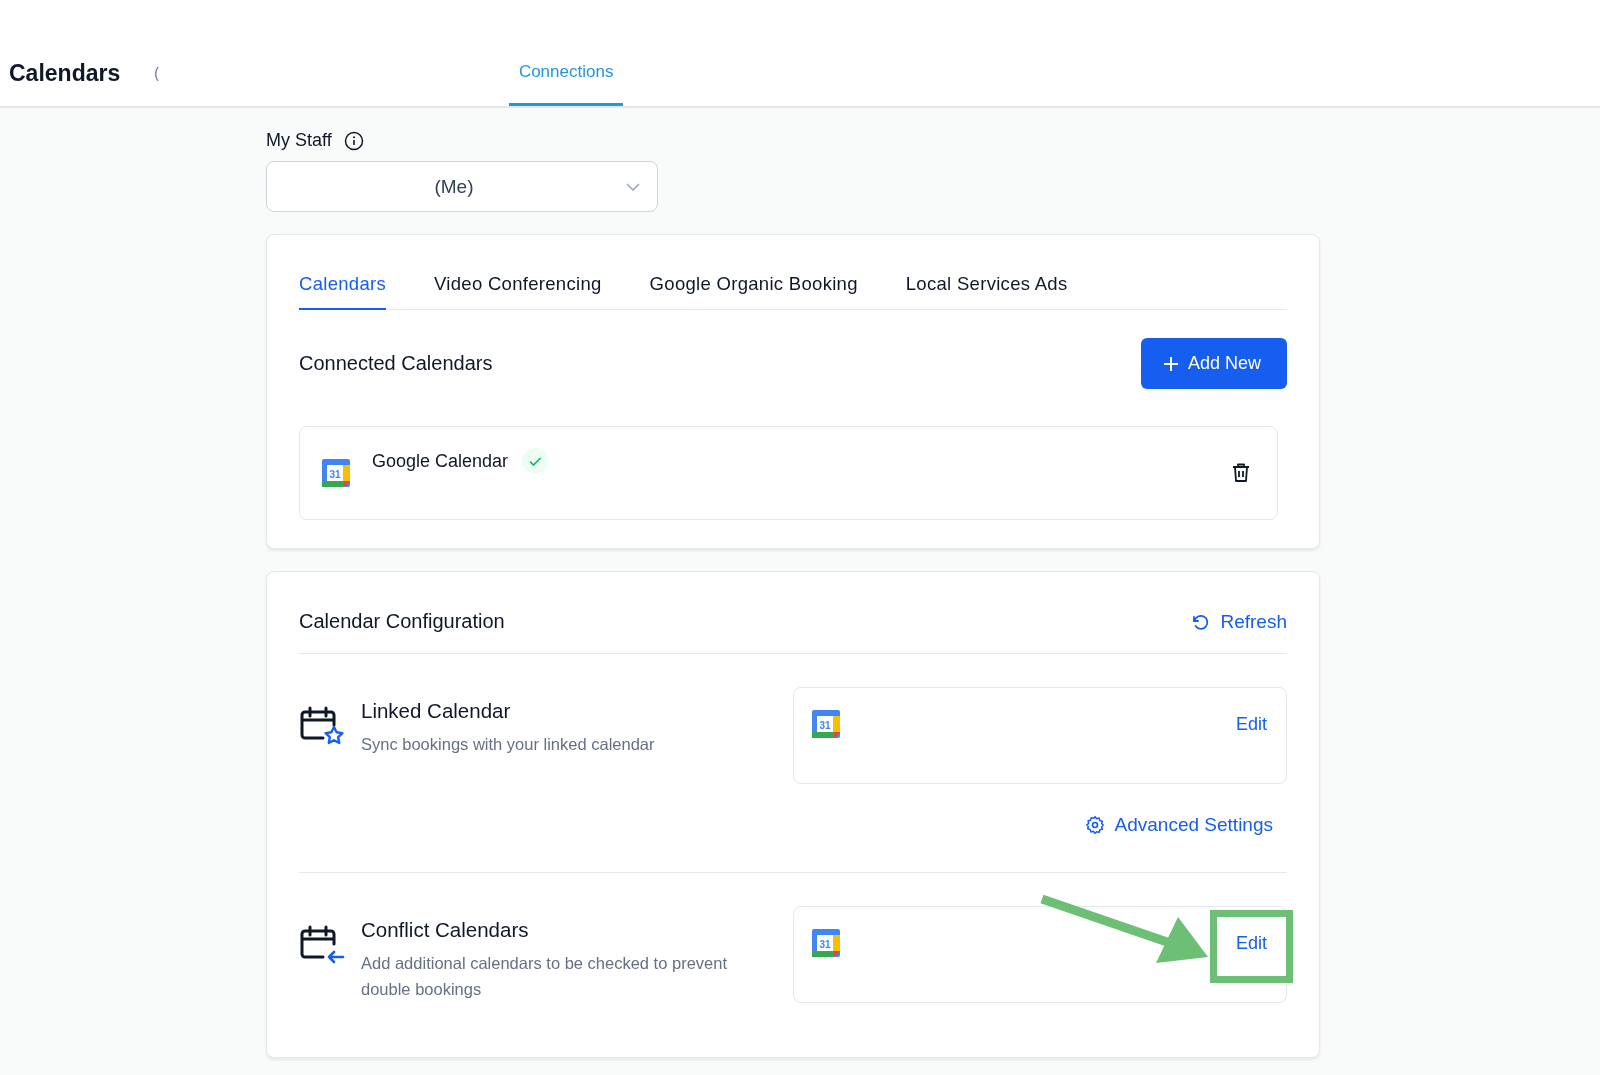 This screenshot has width=1600, height=1075. I want to click on row-title: Conflict Calendars, so click(445, 930).